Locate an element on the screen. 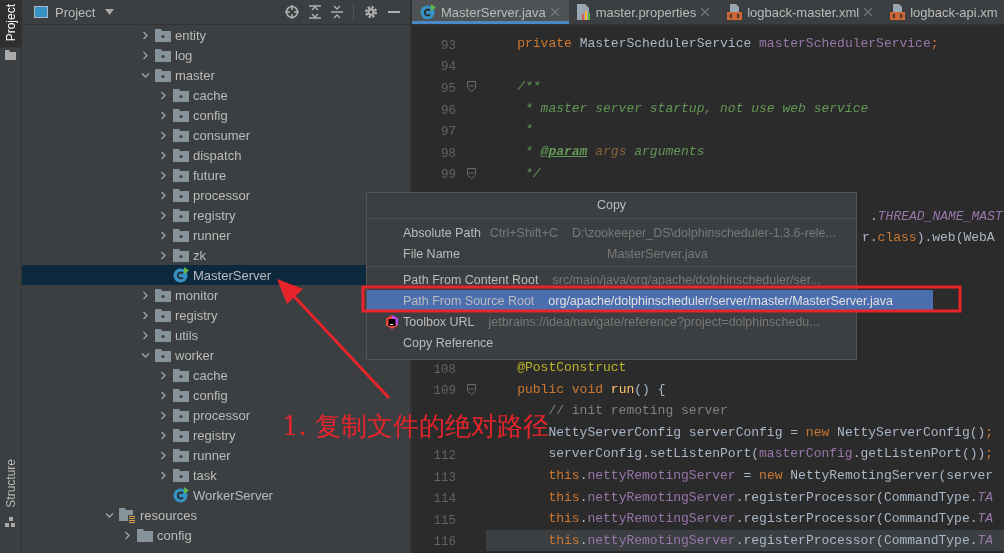 This screenshot has width=1004, height=553. dropdown-caret-icon is located at coordinates (110, 12).